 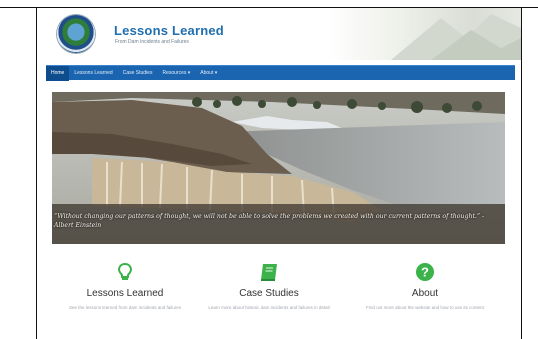 What do you see at coordinates (176, 73) in the screenshot?
I see `nav-item-resources: Resources ▾` at bounding box center [176, 73].